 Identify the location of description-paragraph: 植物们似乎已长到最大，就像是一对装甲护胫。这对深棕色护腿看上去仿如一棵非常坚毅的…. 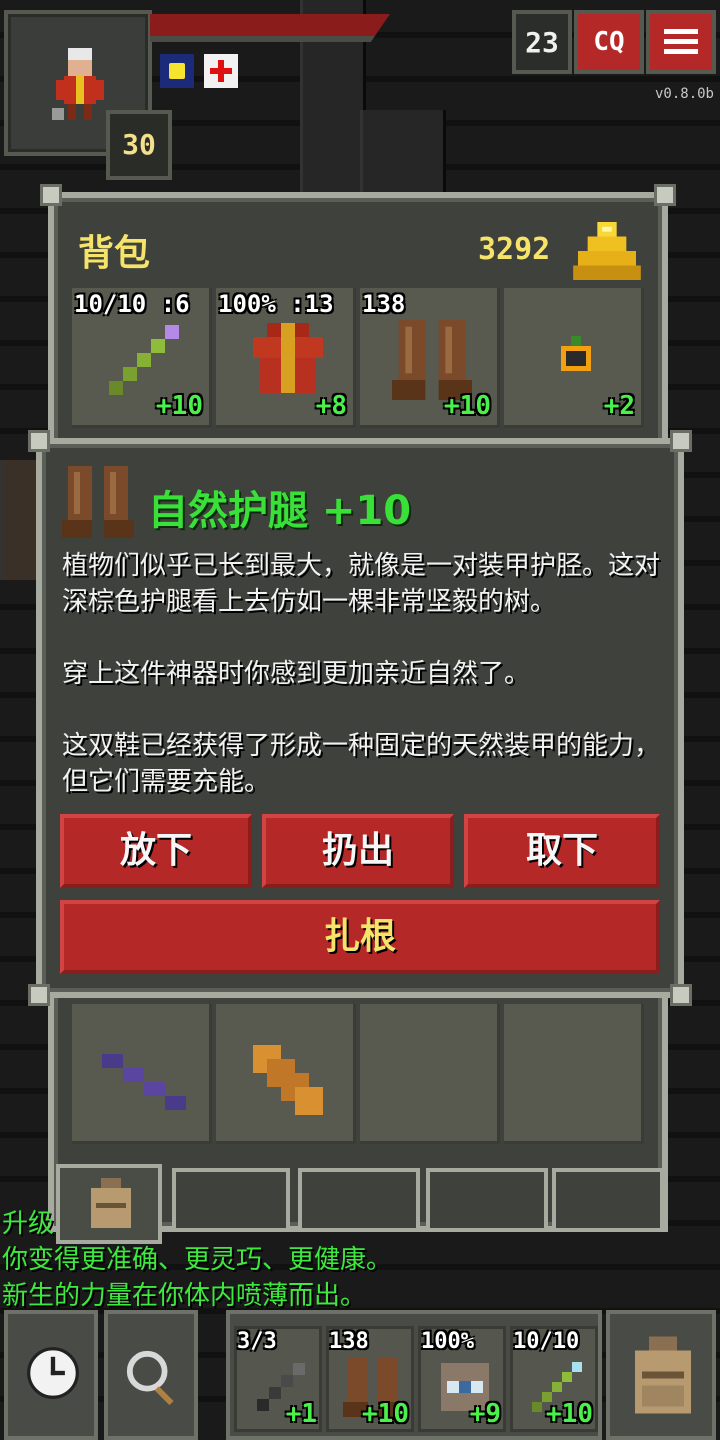
(361, 584).